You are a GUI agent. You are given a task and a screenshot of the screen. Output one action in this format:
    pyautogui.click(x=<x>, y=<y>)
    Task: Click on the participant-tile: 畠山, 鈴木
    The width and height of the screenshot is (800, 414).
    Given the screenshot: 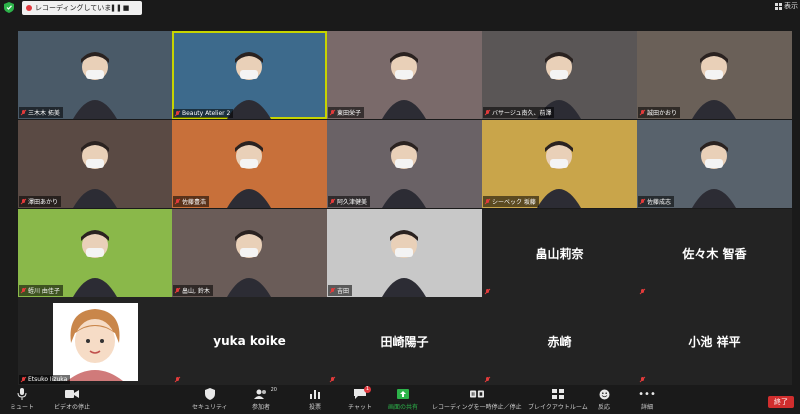 What is the action you would take?
    pyautogui.click(x=249, y=253)
    